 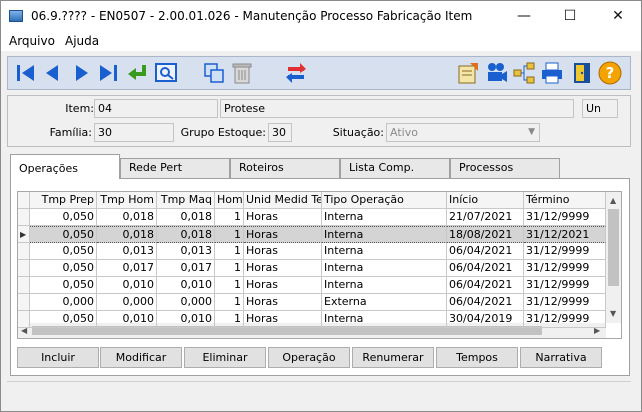 What do you see at coordinates (127, 251) in the screenshot?
I see `cell-tmp-hom: 0,013` at bounding box center [127, 251].